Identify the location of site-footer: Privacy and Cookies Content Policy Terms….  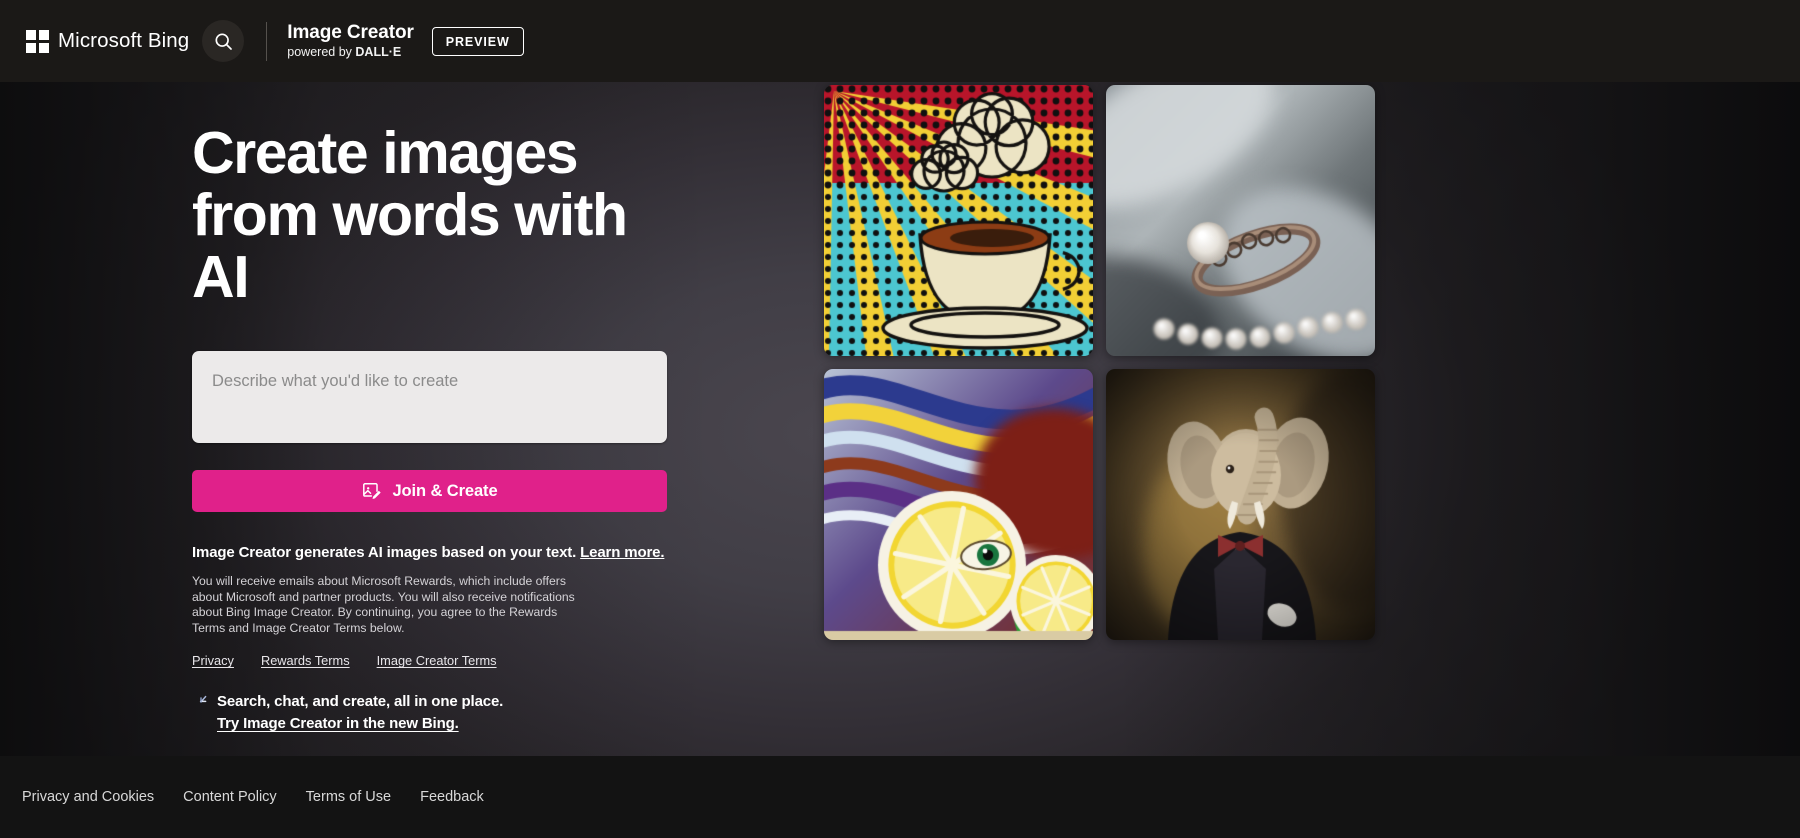
(900, 797).